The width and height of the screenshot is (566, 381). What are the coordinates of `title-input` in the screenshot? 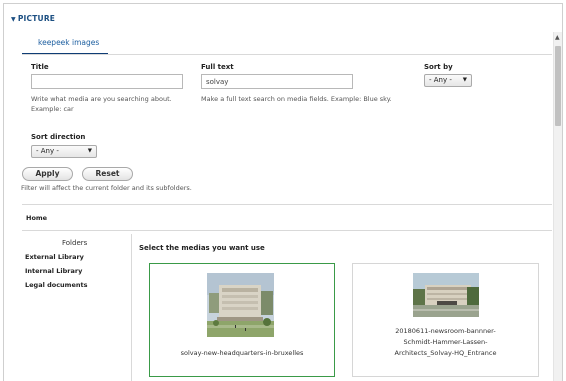 It's located at (107, 81).